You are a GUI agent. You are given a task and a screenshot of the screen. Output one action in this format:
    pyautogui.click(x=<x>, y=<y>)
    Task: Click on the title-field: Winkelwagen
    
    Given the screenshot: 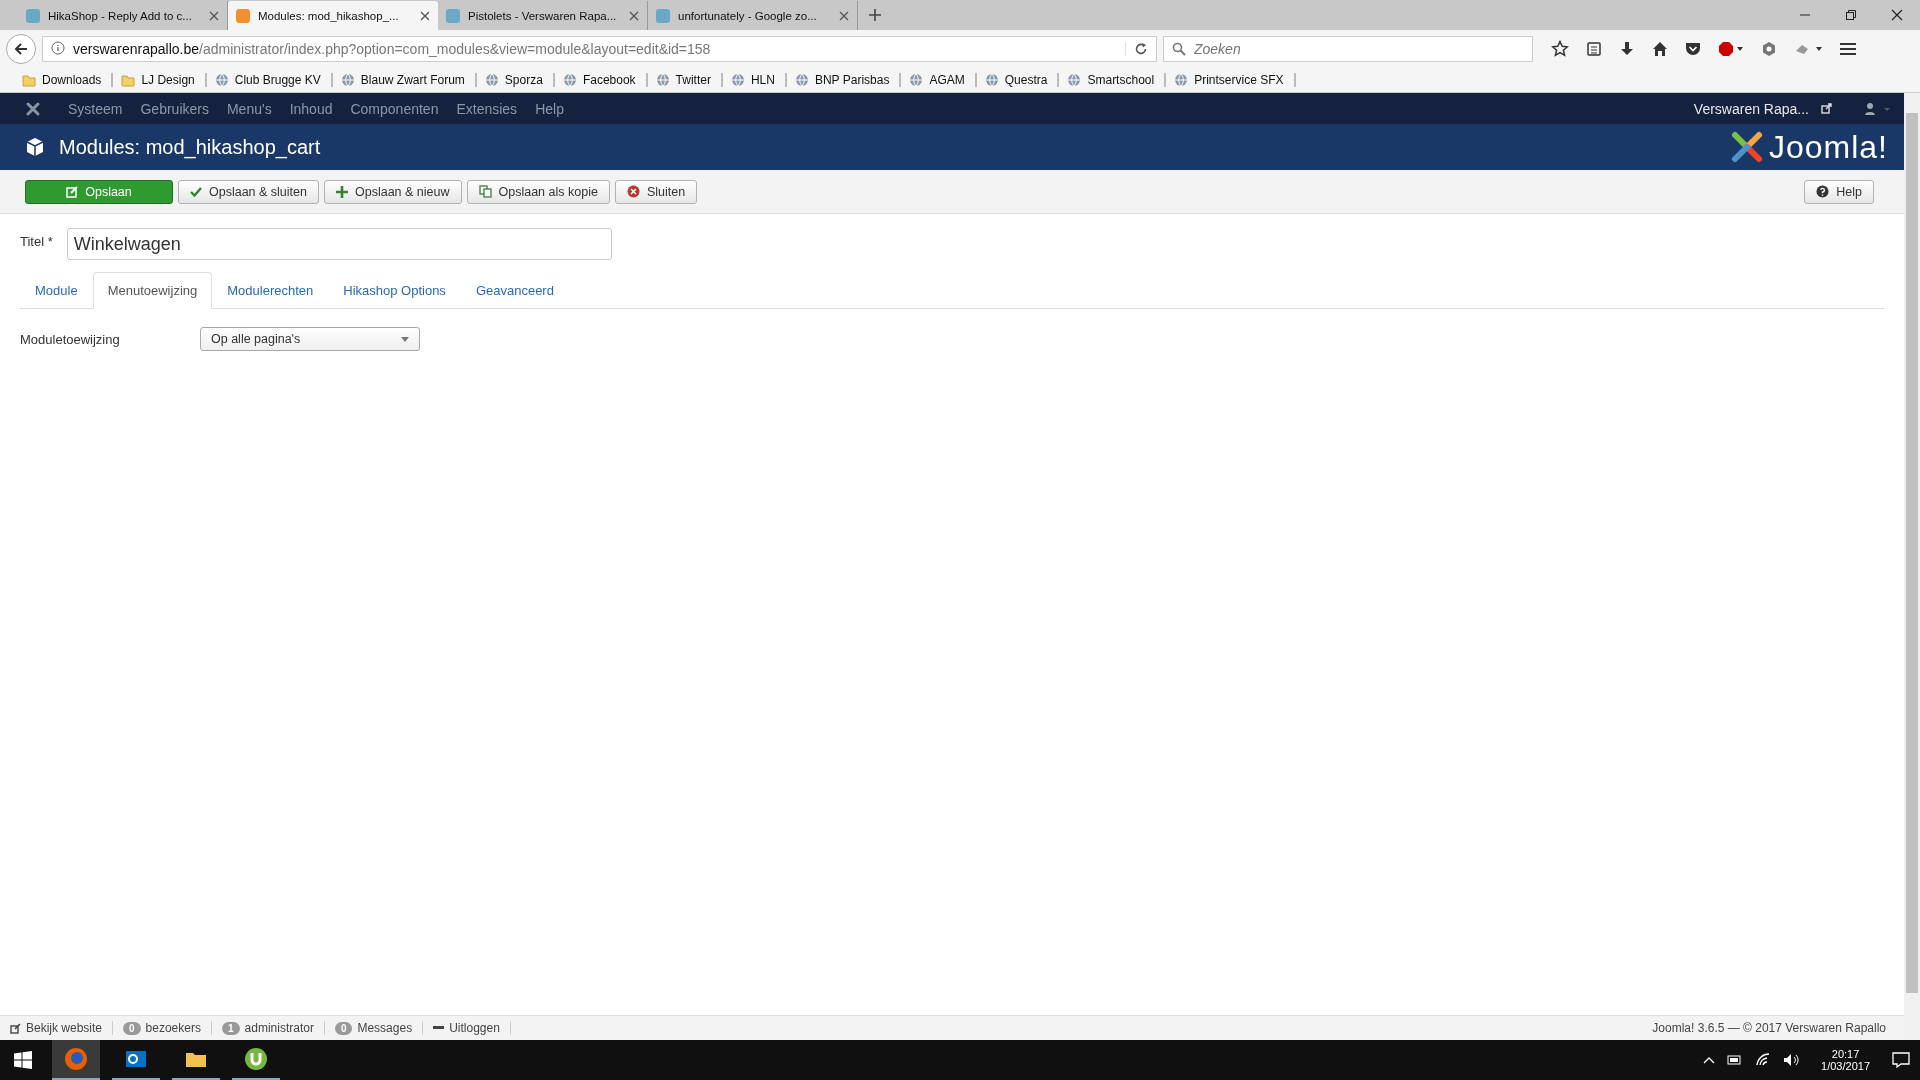 What is the action you would take?
    pyautogui.click(x=339, y=244)
    